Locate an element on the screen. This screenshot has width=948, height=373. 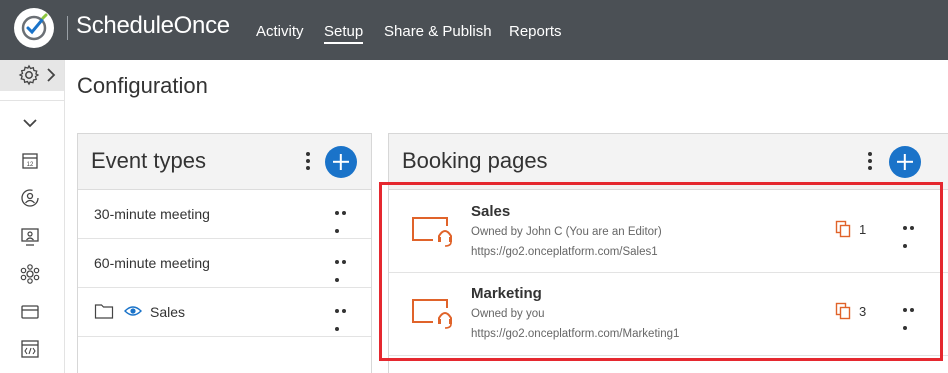
chevron-down-icon is located at coordinates (30, 123).